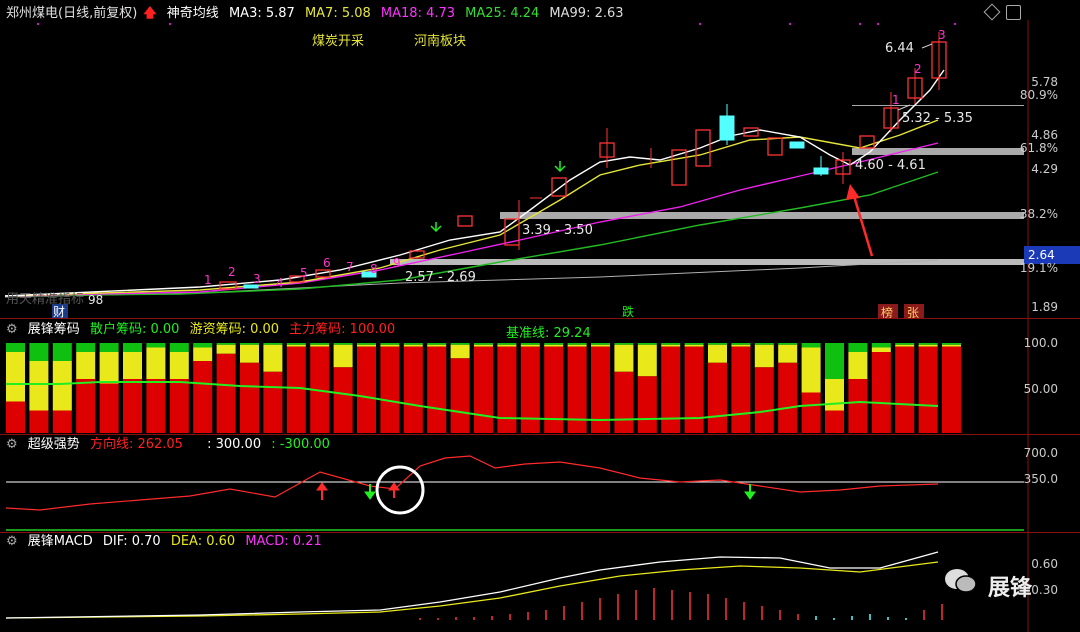  Describe the element at coordinates (400, 490) in the screenshot. I see `highlight-circle` at that location.